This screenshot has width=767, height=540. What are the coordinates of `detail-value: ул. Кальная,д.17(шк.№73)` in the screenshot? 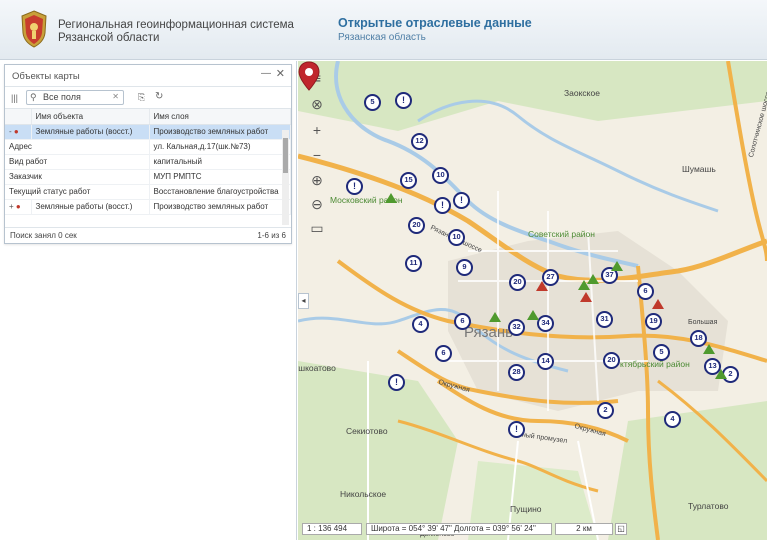 It's located at (220, 147).